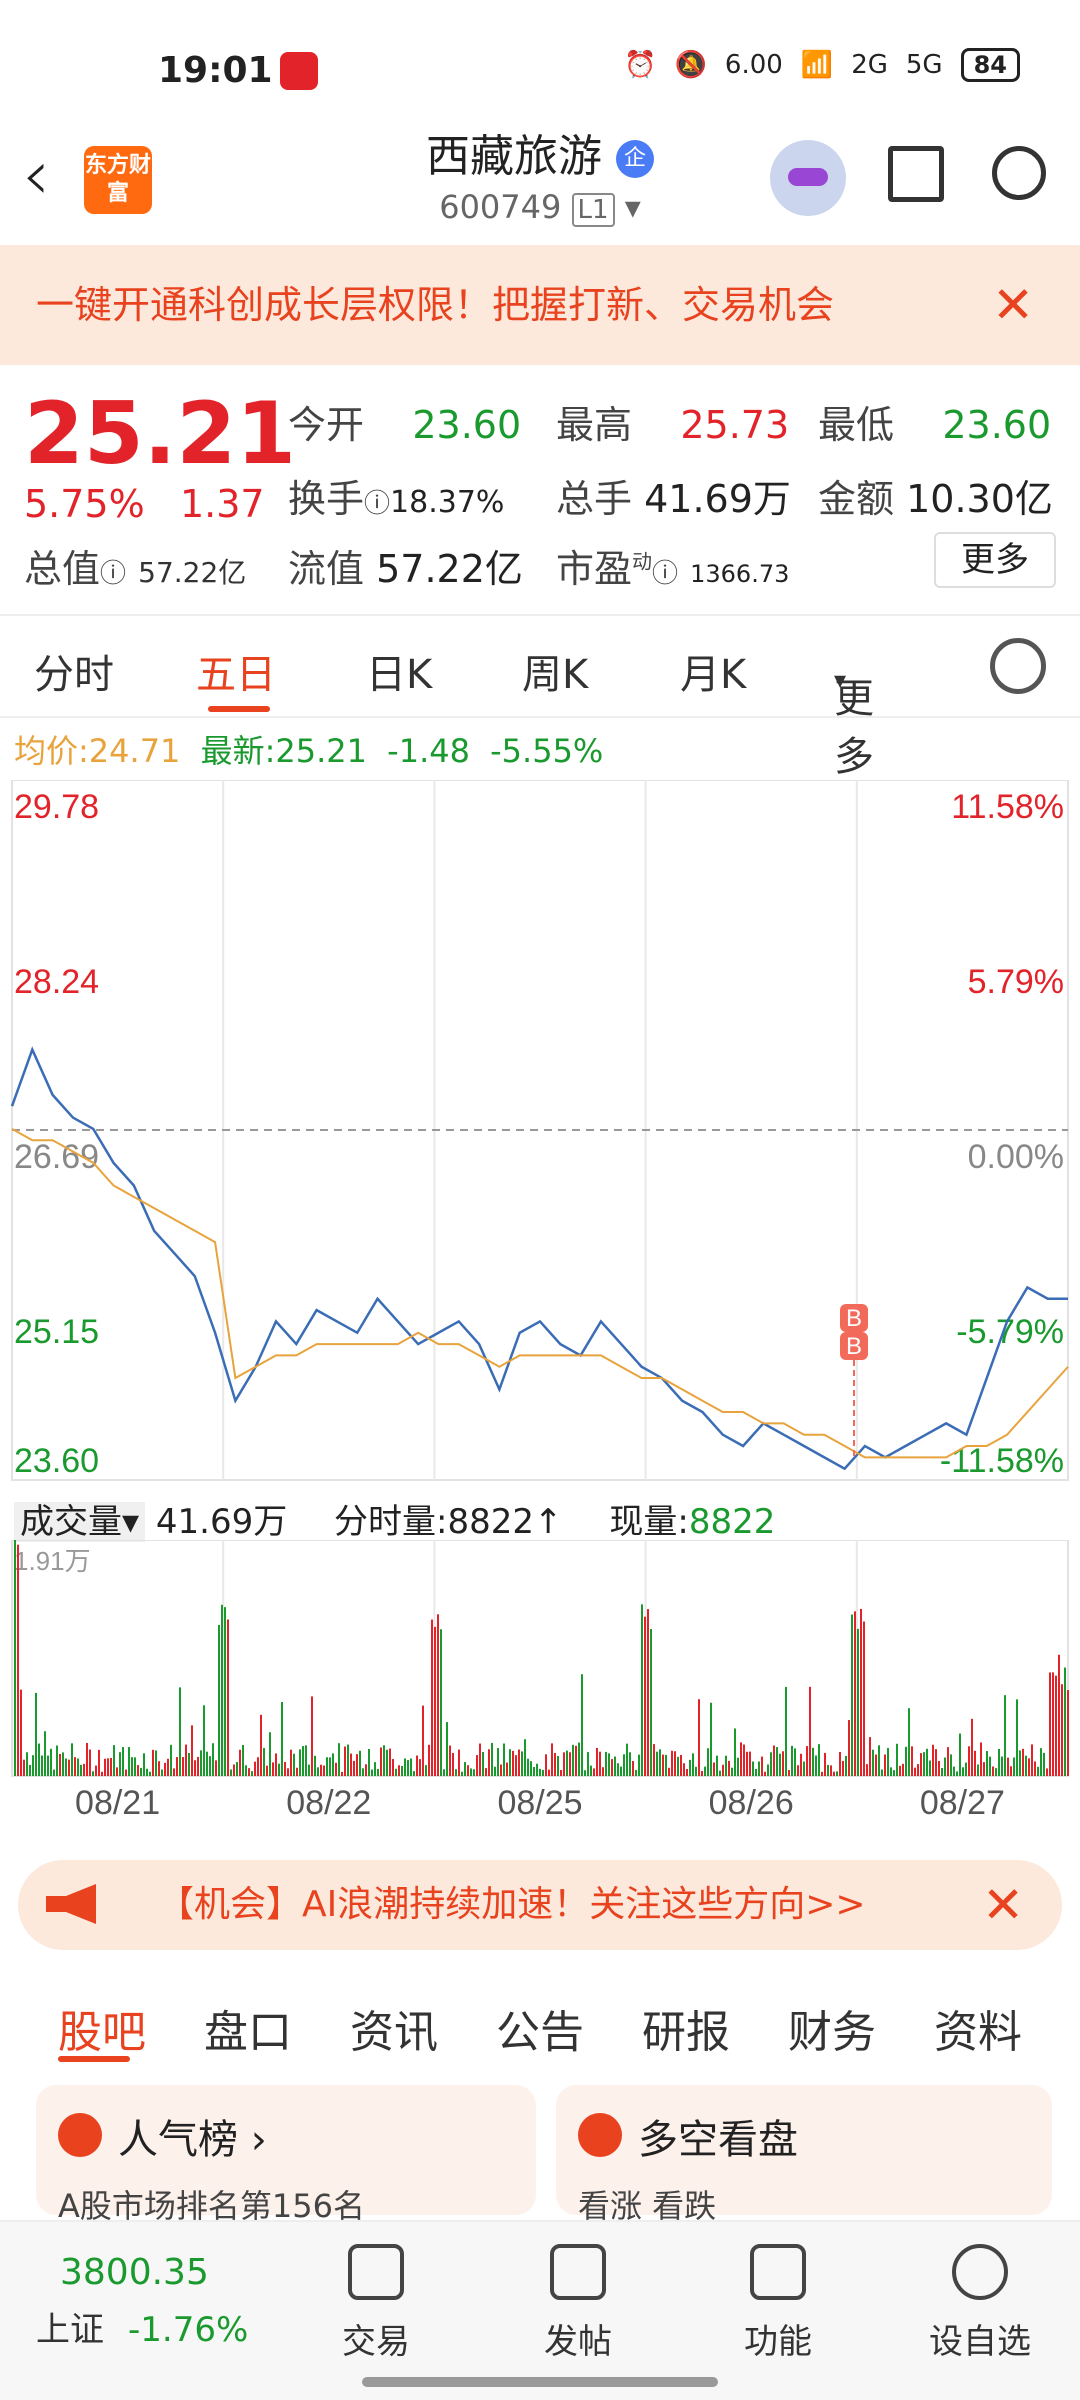 The image size is (1080, 2400). What do you see at coordinates (74, 671) in the screenshot?
I see `tab-intraday: 分时` at bounding box center [74, 671].